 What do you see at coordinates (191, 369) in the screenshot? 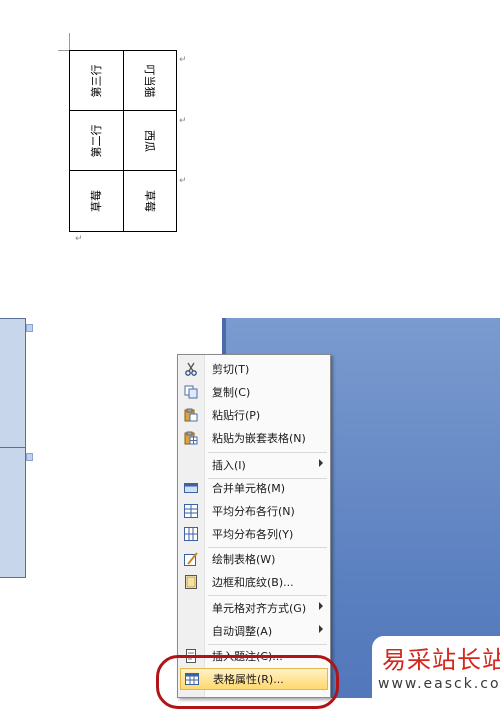
I see `scissors-icon` at bounding box center [191, 369].